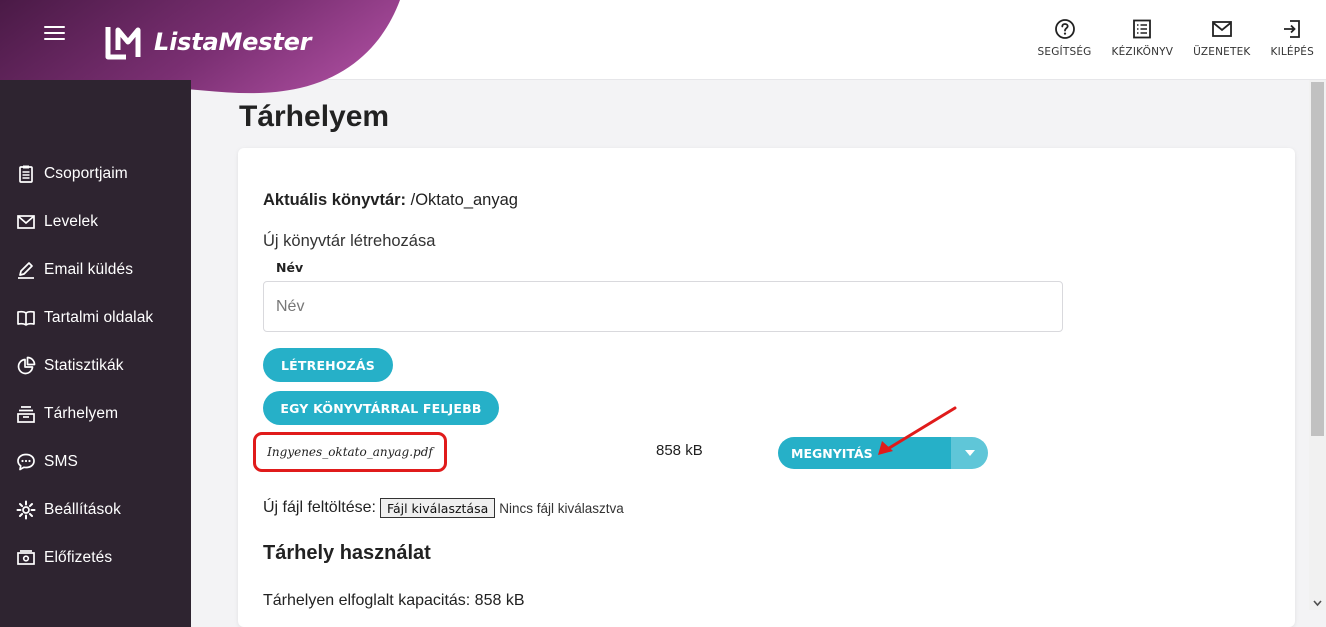  What do you see at coordinates (319, 507) in the screenshot?
I see `upload-label: Új fájl feltöltése:` at bounding box center [319, 507].